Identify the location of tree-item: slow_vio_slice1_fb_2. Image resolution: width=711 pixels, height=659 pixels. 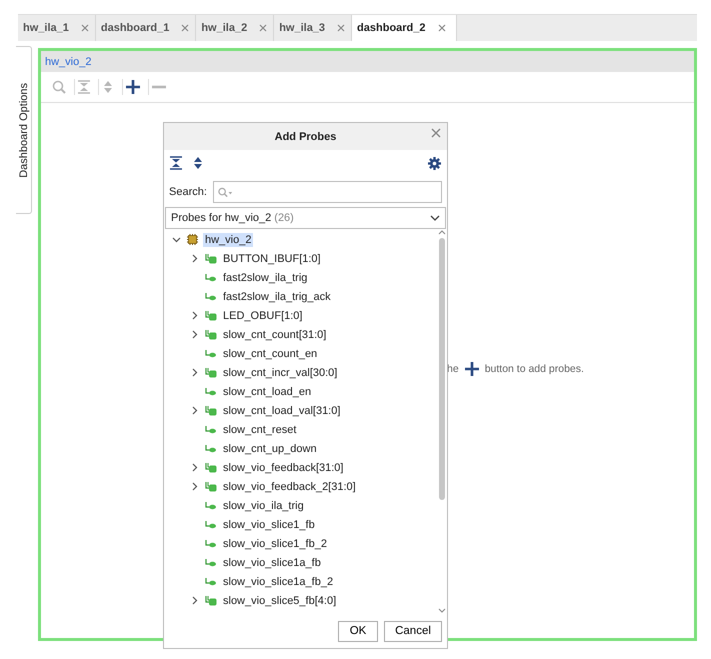
(275, 543).